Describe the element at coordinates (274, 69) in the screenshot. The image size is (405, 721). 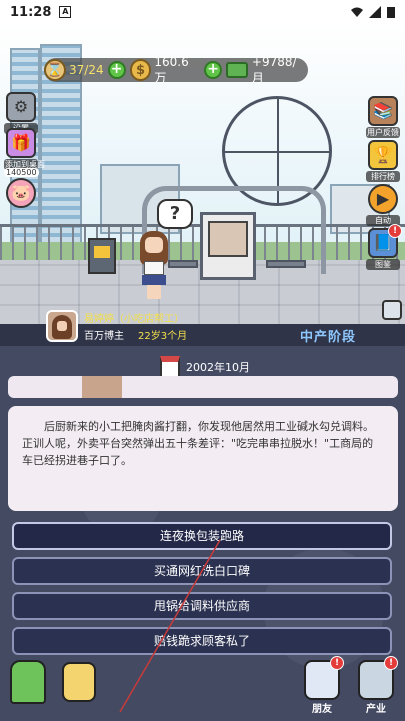
I see `income-value: +9788/月` at that location.